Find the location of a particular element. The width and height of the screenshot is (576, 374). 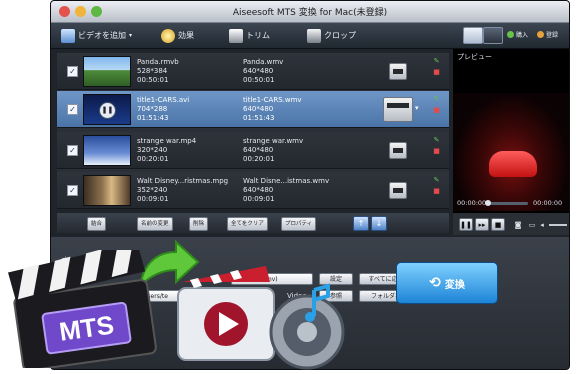

cart-icon is located at coordinates (510, 34).